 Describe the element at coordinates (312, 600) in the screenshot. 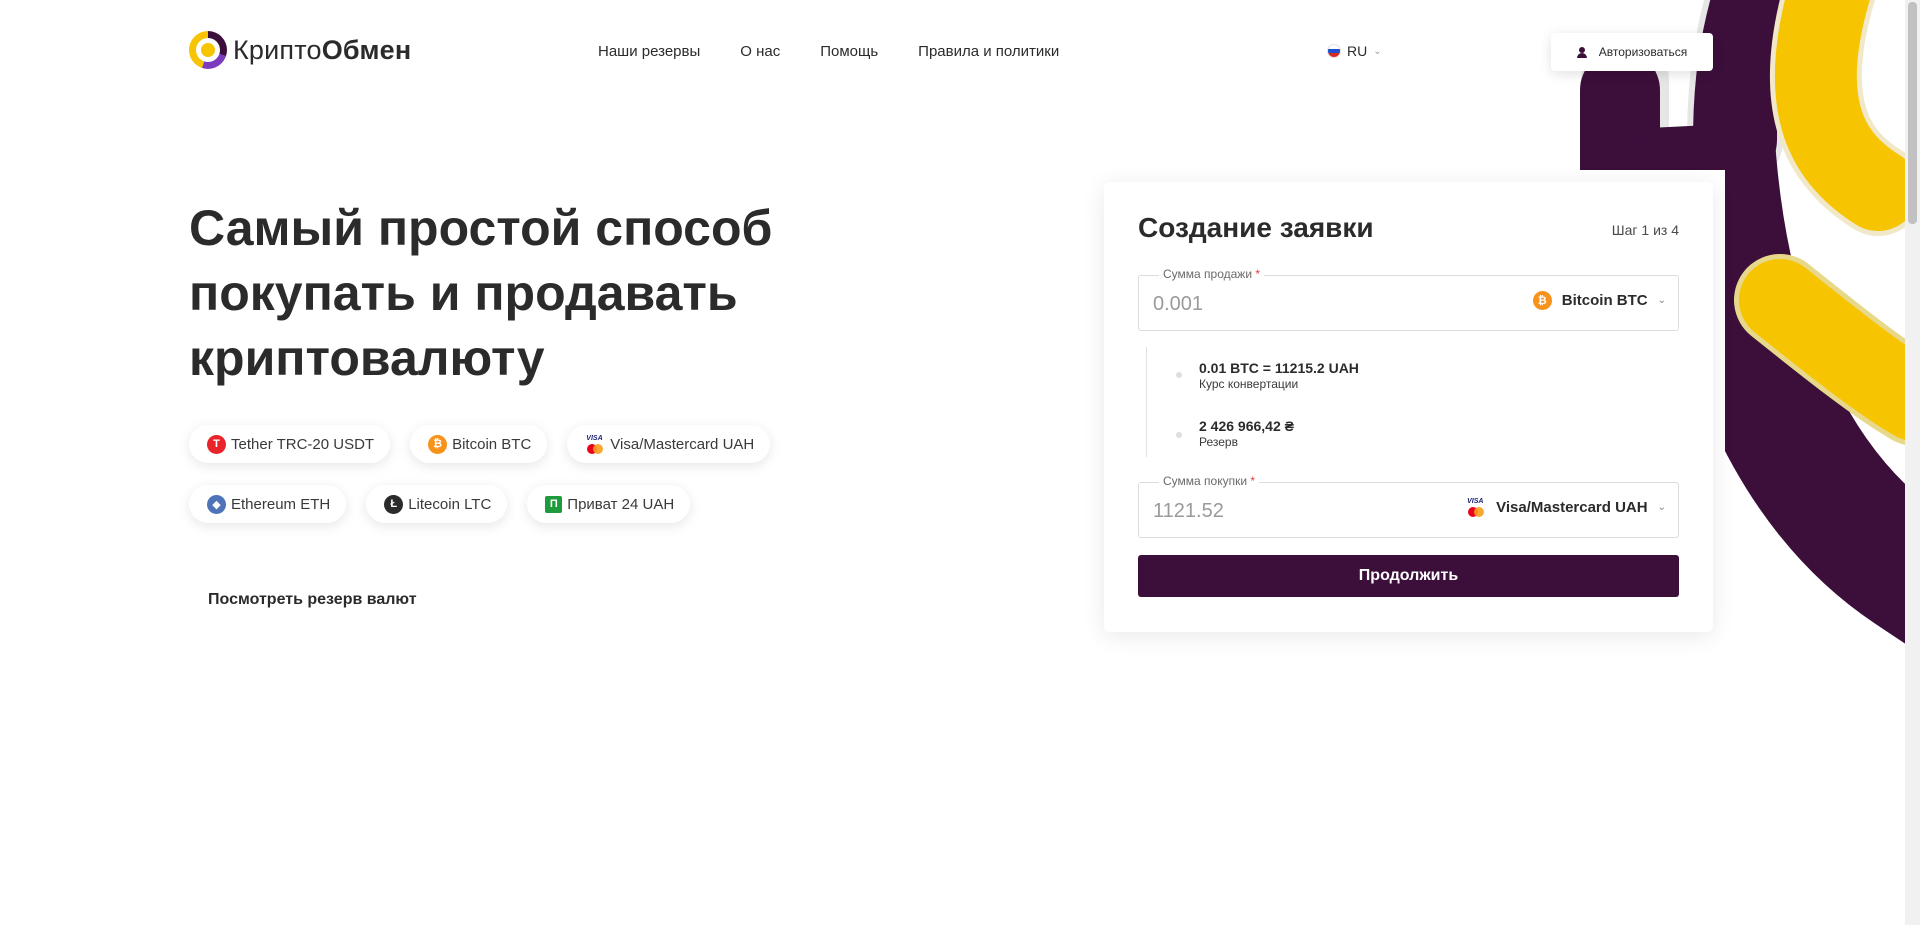

I see `view-reserves-link: Посмотреть резерв валют` at that location.